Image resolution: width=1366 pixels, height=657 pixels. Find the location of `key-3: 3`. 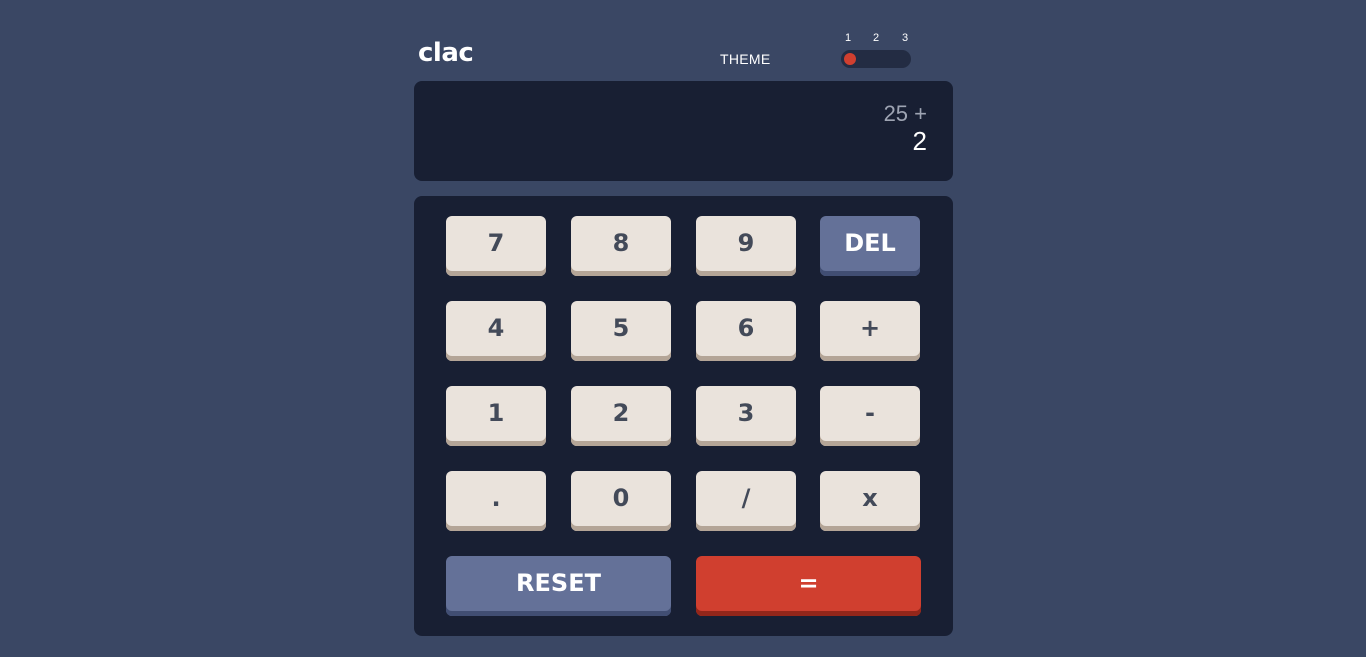

key-3: 3 is located at coordinates (746, 416).